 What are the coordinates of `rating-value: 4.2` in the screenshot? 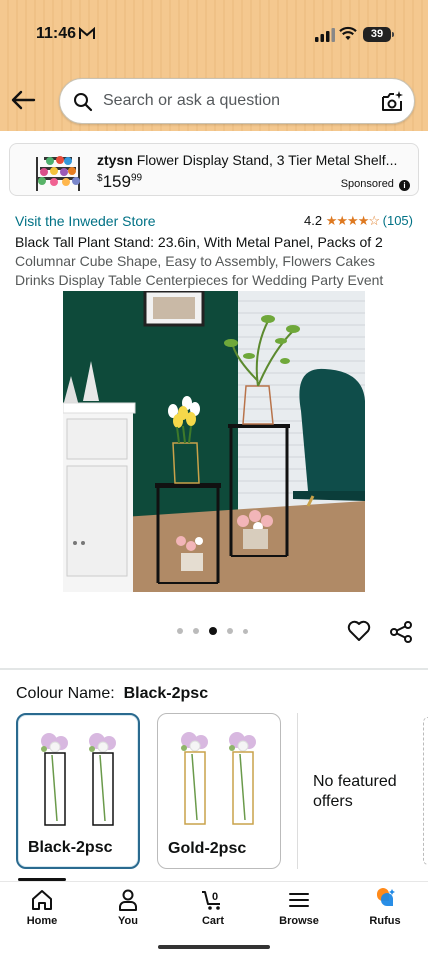 It's located at (313, 220).